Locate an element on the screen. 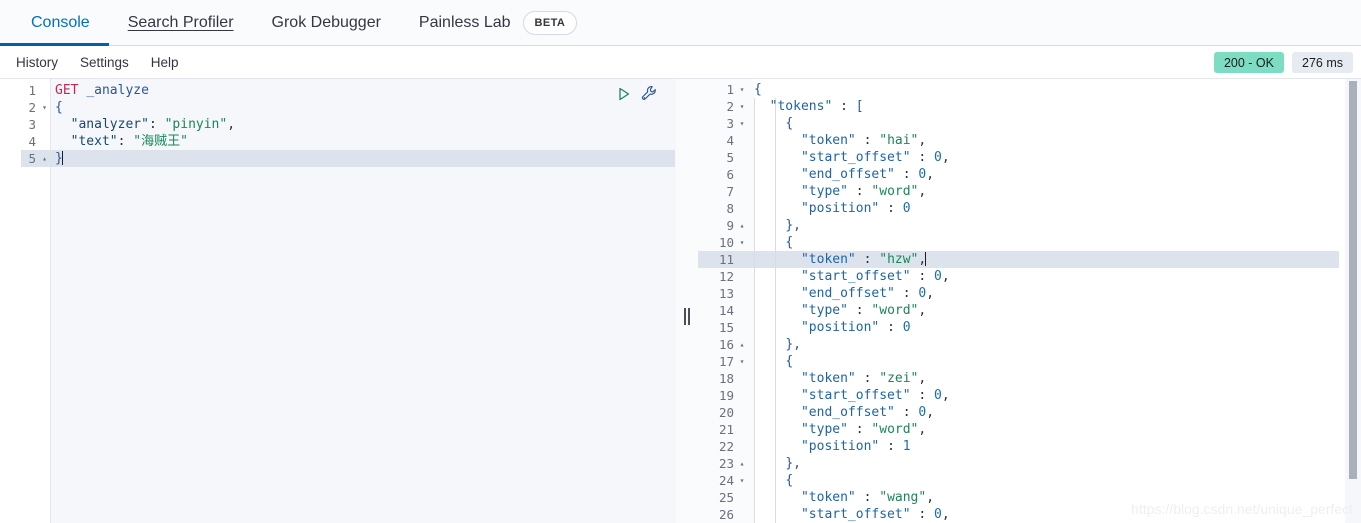 The width and height of the screenshot is (1361, 523). code-line: 21 "type" : "word", is located at coordinates (1029, 429).